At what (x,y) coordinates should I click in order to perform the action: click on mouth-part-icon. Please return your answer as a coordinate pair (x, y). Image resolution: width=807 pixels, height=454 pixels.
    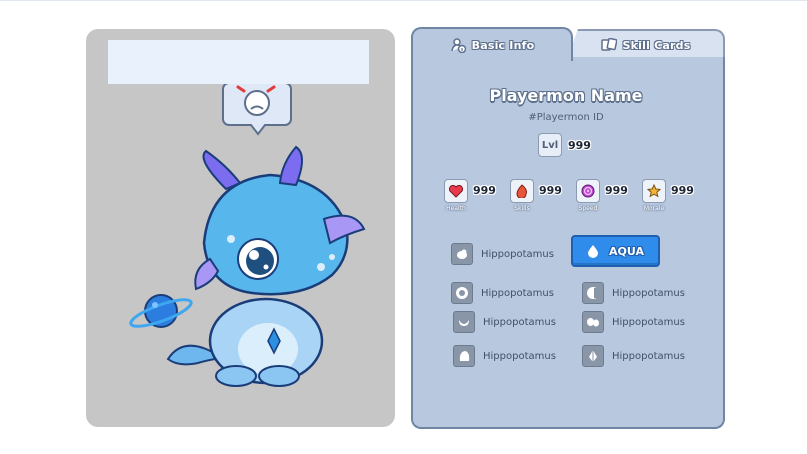
    Looking at the image, I should click on (464, 322).